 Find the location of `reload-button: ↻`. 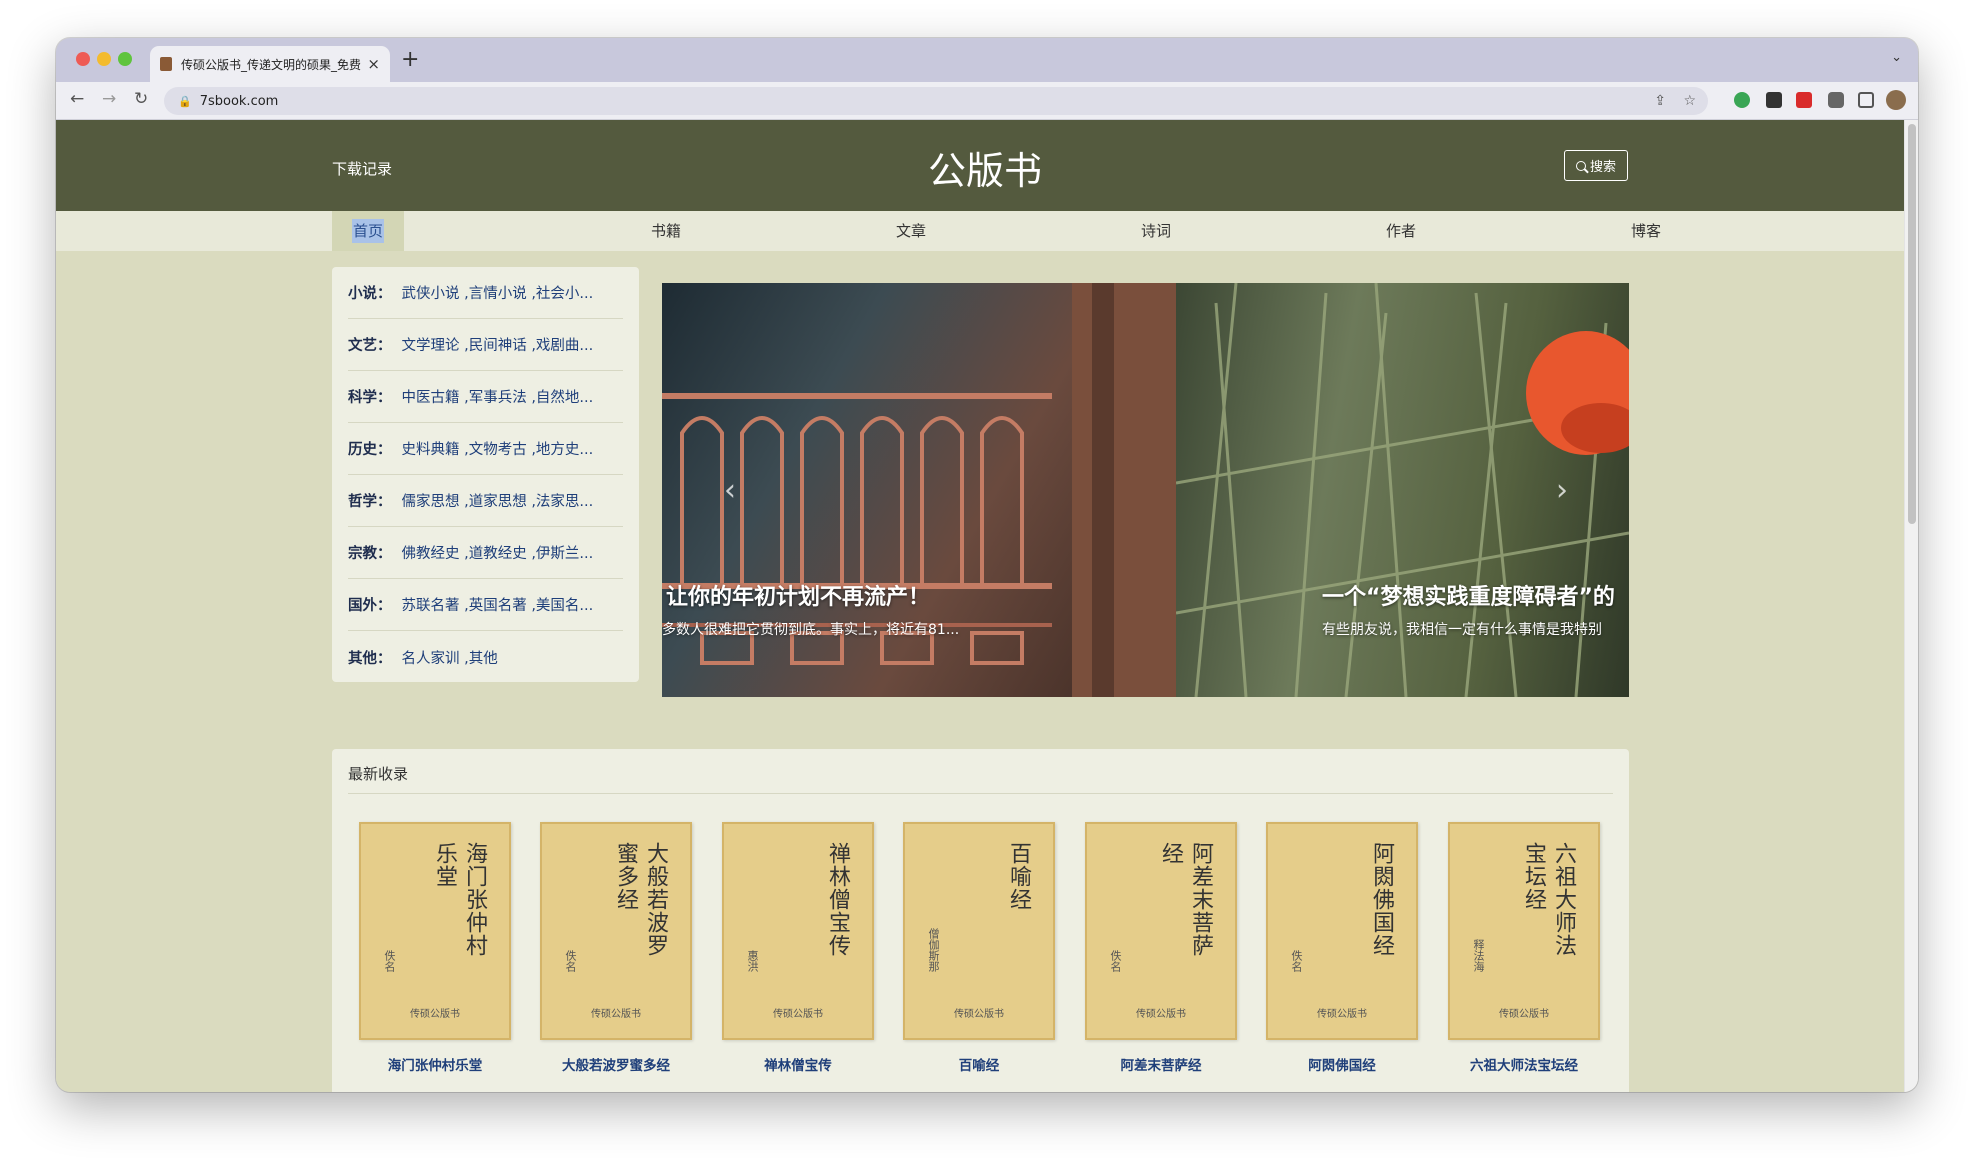

reload-button: ↻ is located at coordinates (141, 99).